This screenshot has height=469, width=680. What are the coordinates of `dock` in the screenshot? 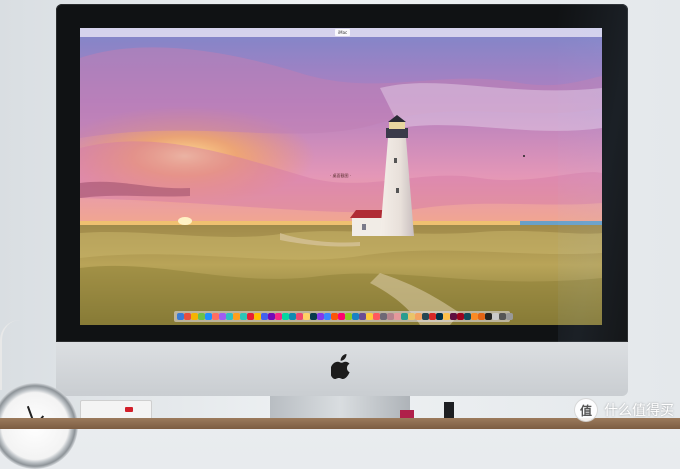 It's located at (343, 316).